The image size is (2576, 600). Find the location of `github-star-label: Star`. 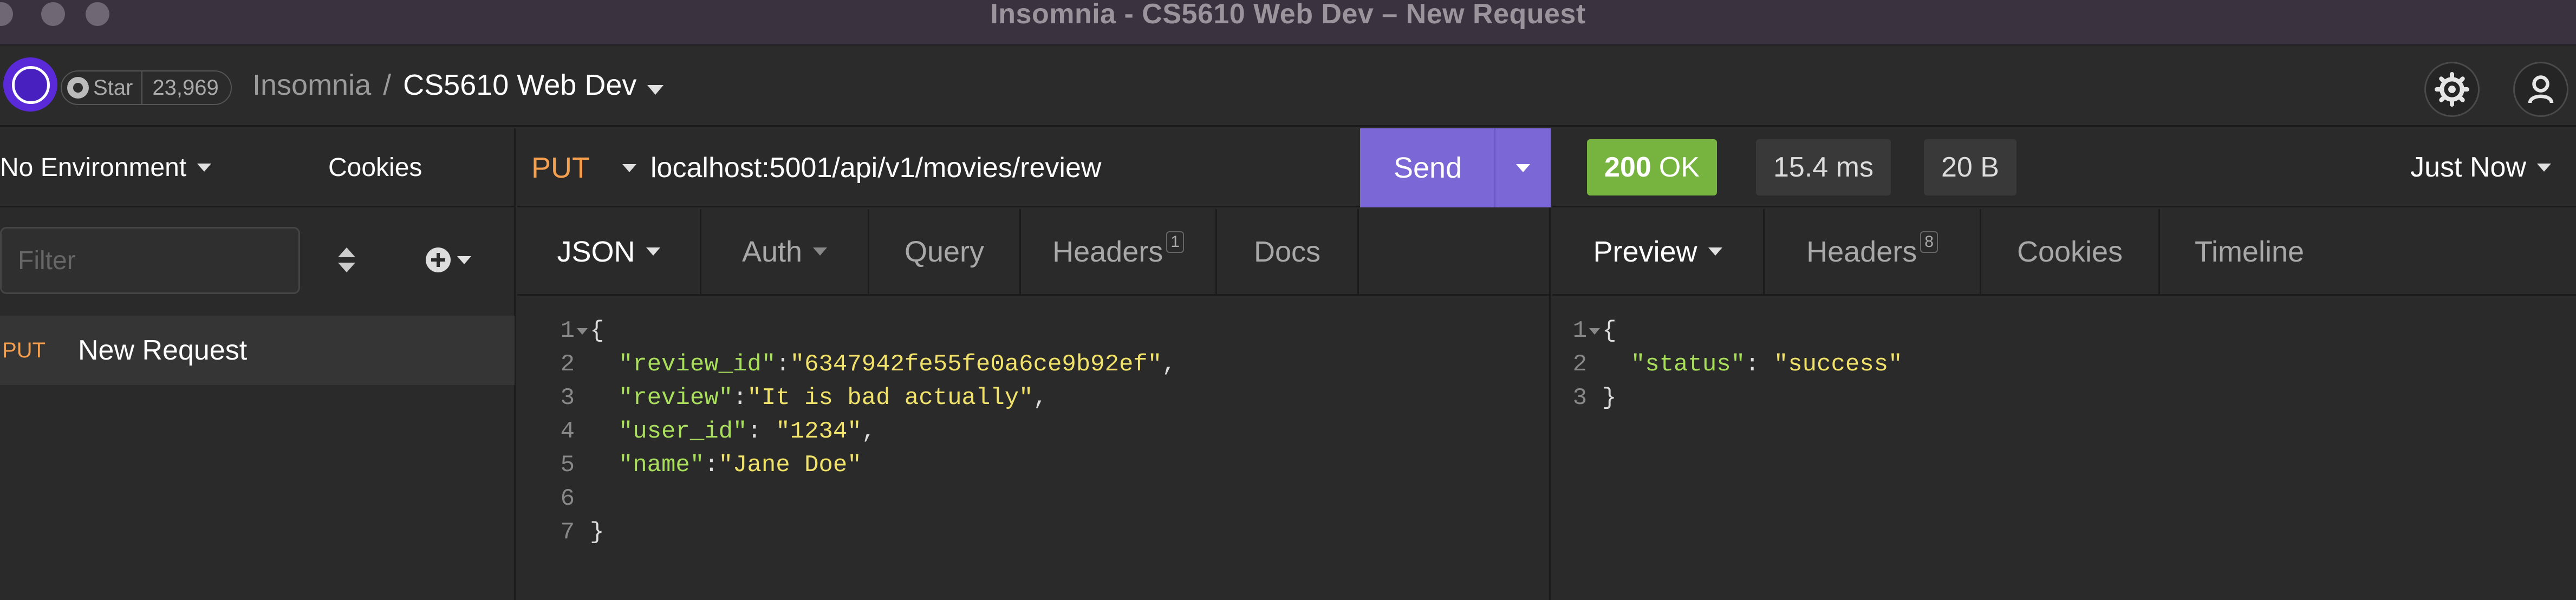

github-star-label: Star is located at coordinates (113, 88).